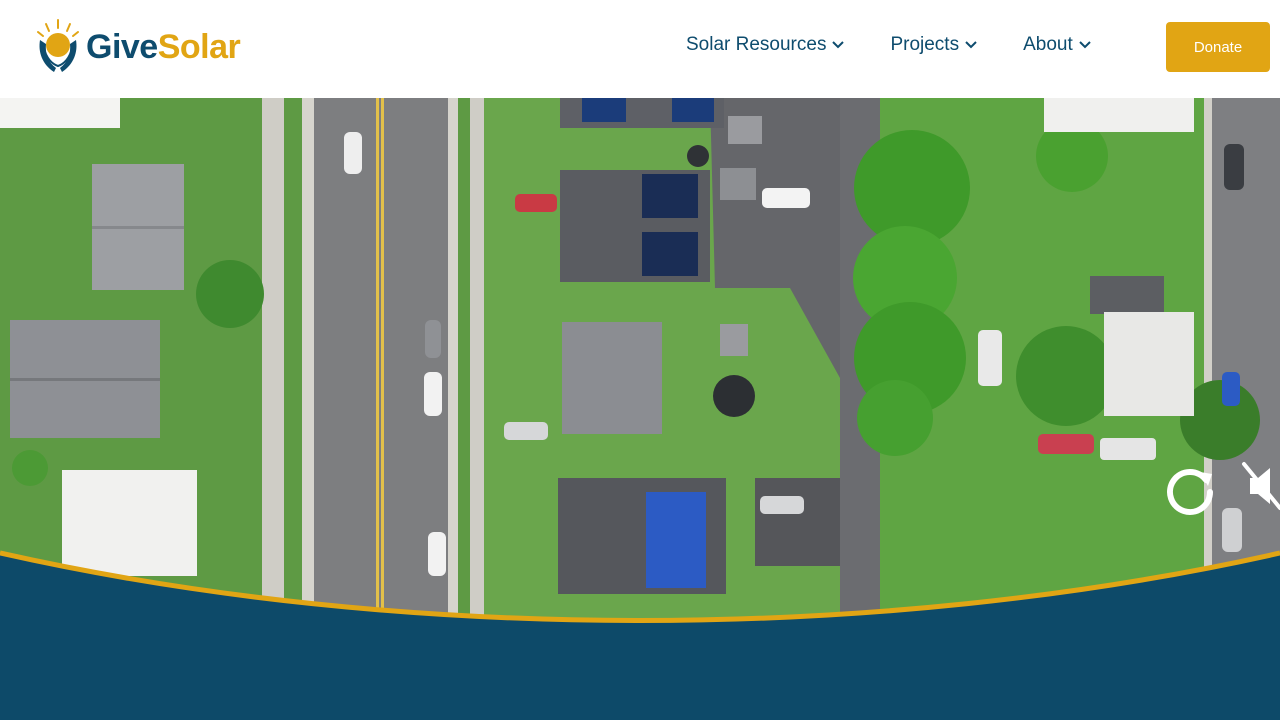 This screenshot has height=720, width=1280. Describe the element at coordinates (1218, 47) in the screenshot. I see `donate-button: Donate` at that location.